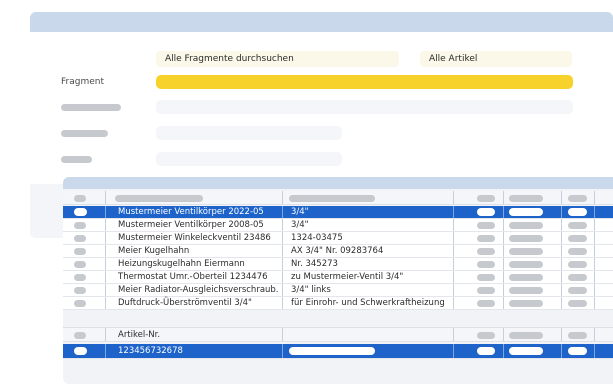  I want to click on column-header-a, so click(486, 198).